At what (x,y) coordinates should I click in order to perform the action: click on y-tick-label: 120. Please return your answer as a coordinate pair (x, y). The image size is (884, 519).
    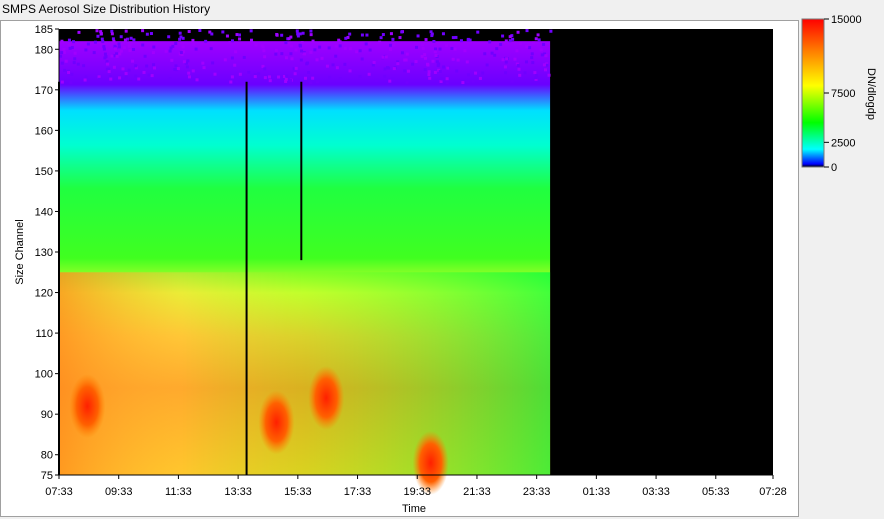
    Looking at the image, I should click on (44, 294).